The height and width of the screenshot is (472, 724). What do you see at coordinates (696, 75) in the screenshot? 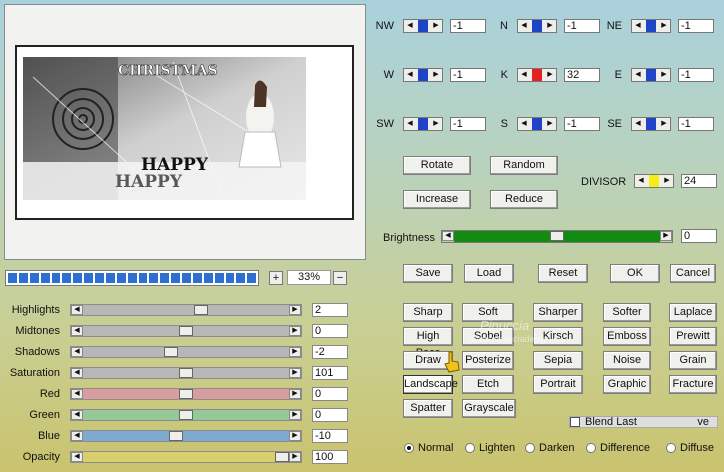
I see `matrix-value-e: -1` at bounding box center [696, 75].